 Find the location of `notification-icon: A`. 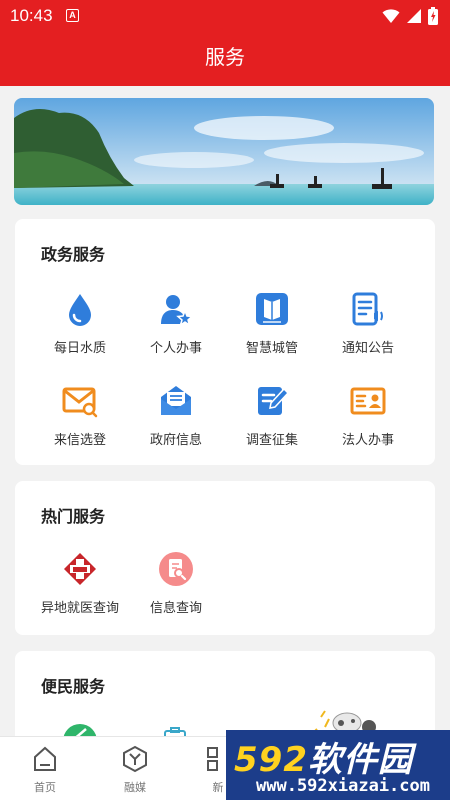

notification-icon: A is located at coordinates (72, 15).